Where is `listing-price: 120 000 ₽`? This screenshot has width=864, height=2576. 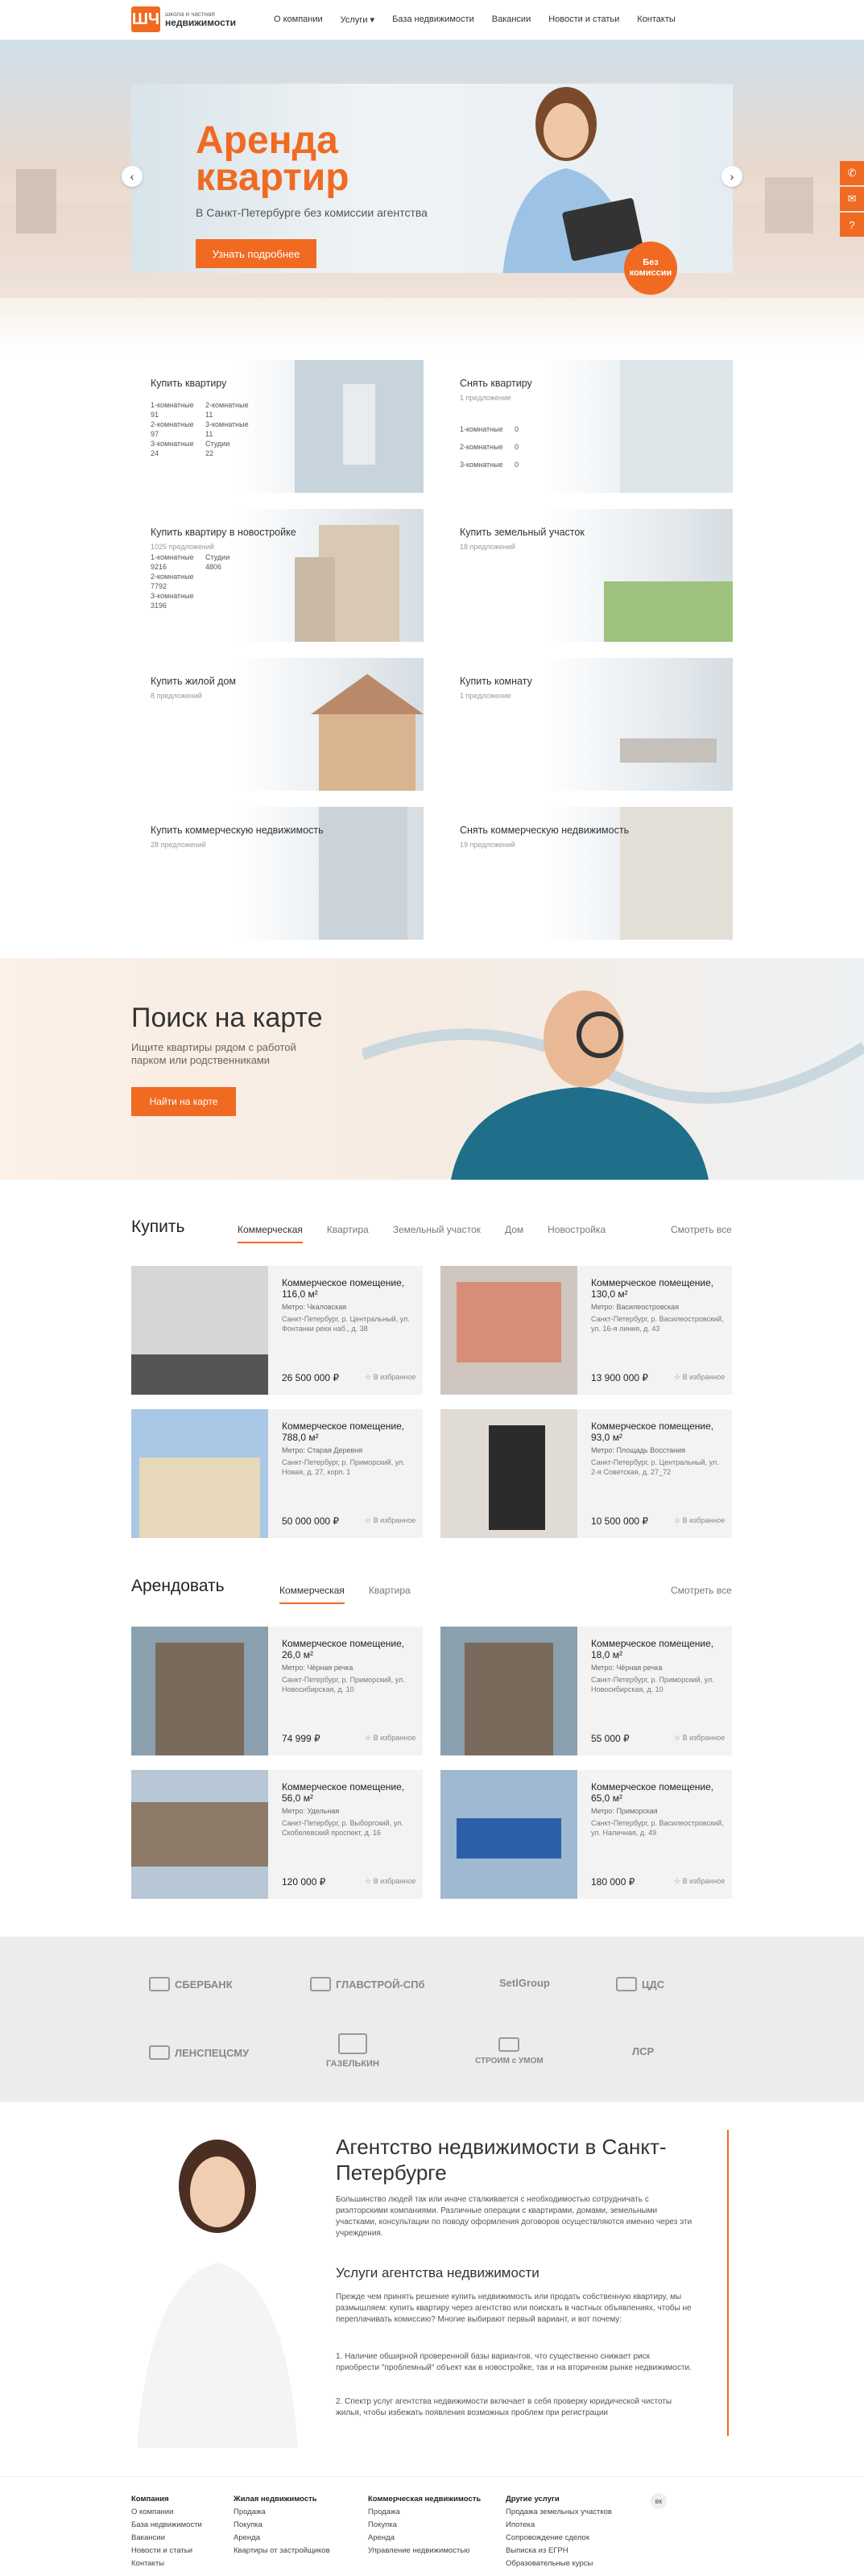 listing-price: 120 000 ₽ is located at coordinates (304, 1882).